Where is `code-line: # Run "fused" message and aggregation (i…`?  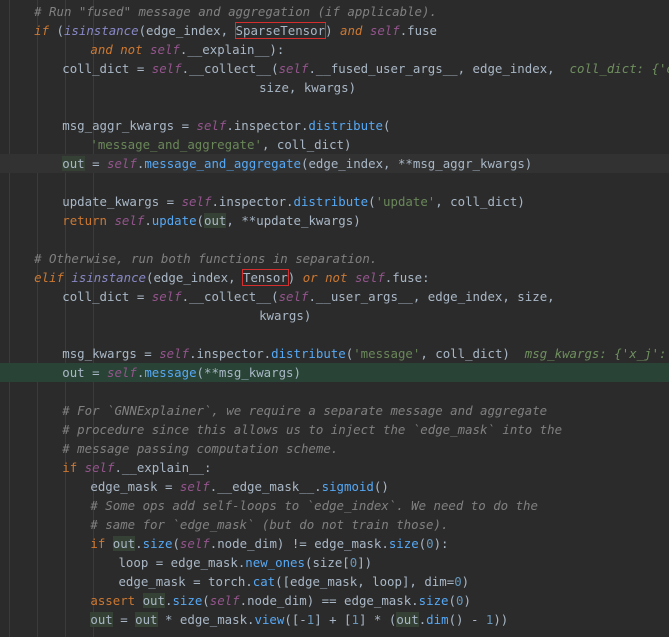 code-line: # Run "fused" message and aggregation (i… is located at coordinates (334, 11).